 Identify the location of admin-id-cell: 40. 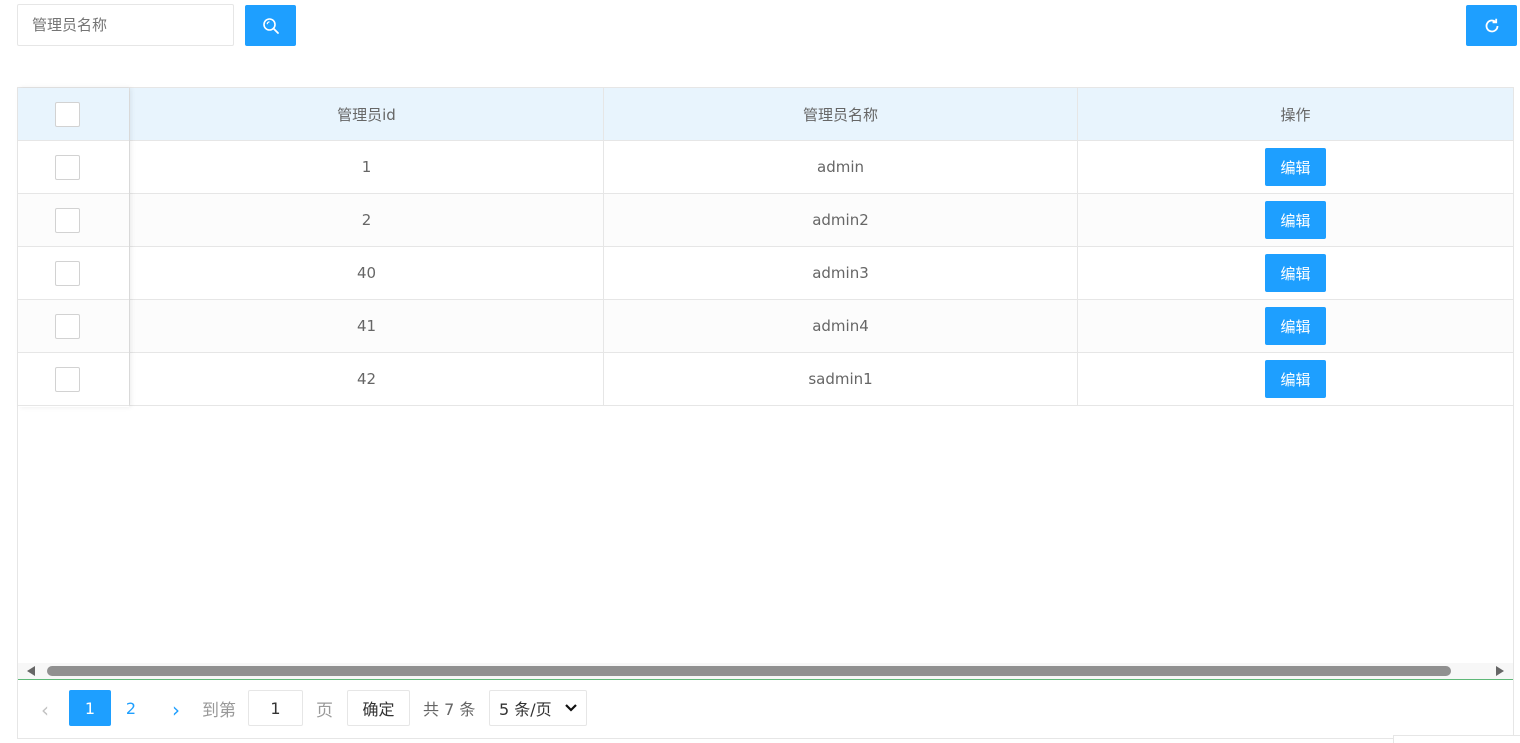
(366, 273).